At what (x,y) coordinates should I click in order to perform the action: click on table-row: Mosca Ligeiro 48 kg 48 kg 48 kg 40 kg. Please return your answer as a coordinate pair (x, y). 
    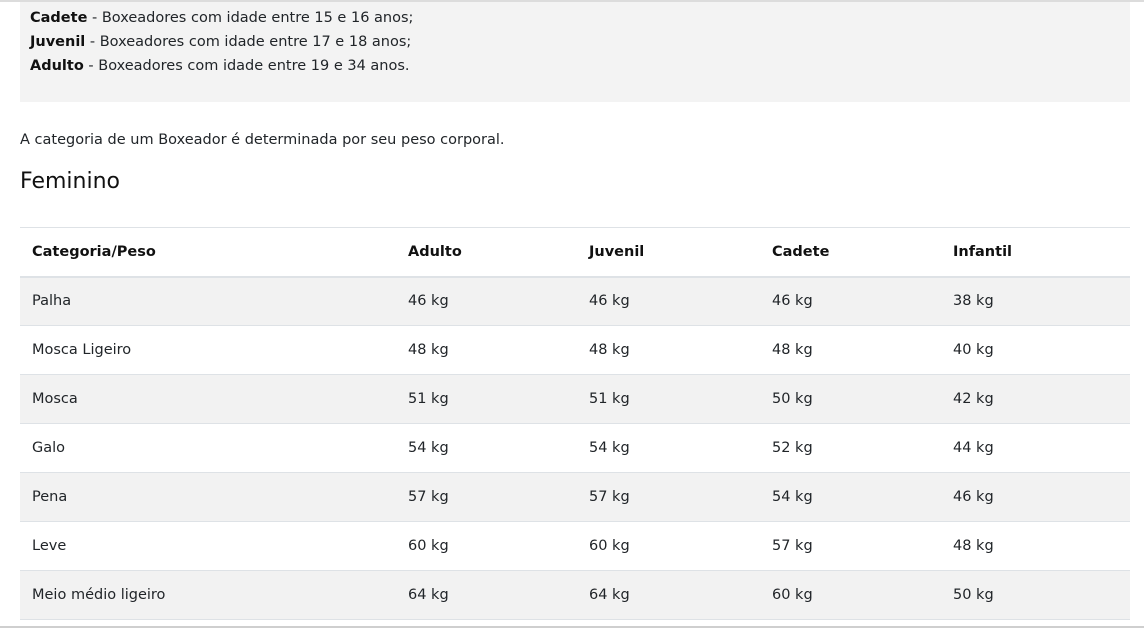
    Looking at the image, I should click on (575, 350).